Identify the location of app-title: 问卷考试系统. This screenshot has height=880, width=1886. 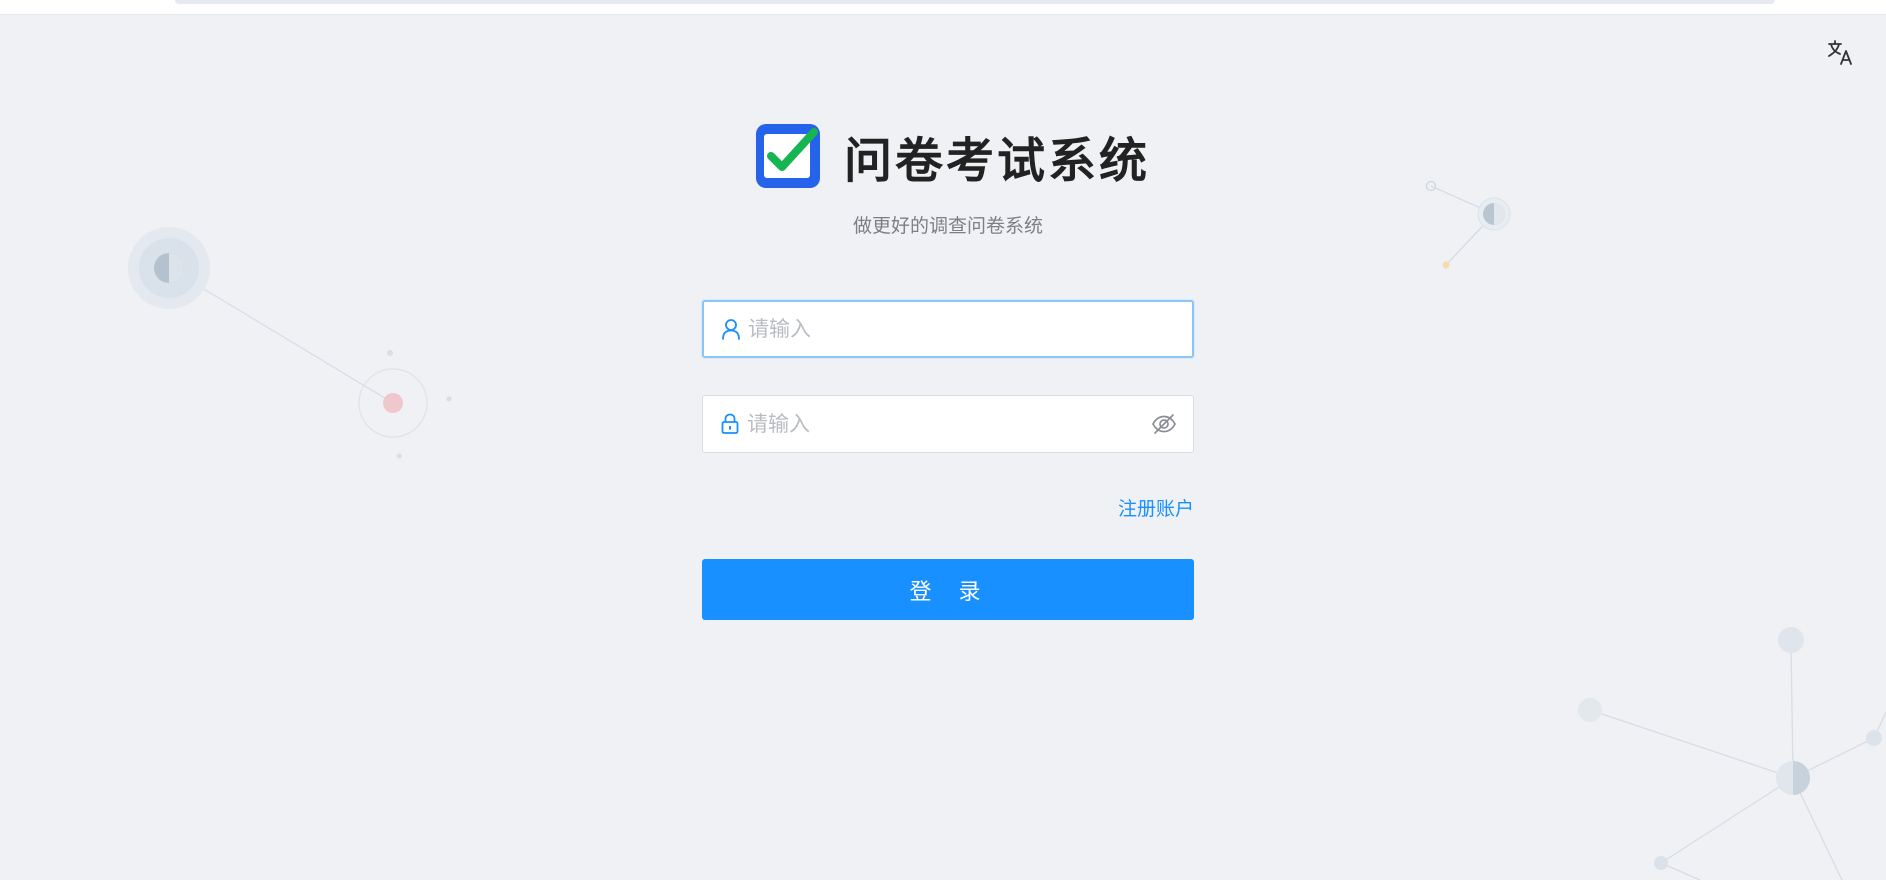
(997, 161).